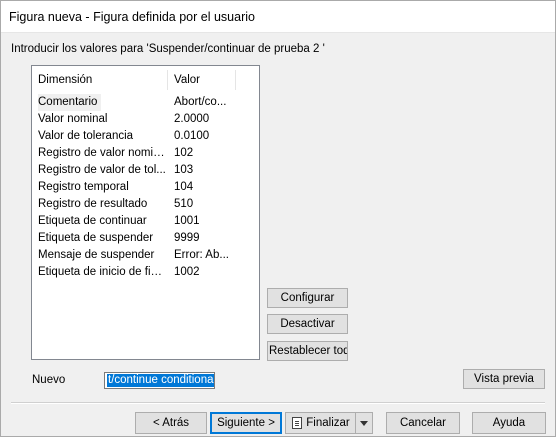 The height and width of the screenshot is (437, 556). I want to click on row-value: 102, so click(184, 153).